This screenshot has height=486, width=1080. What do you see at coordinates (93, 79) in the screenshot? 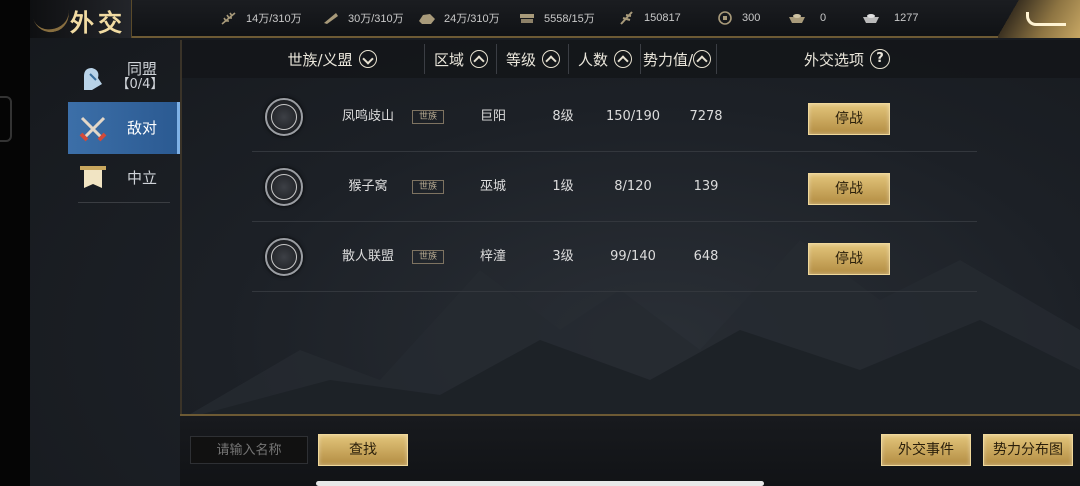
I see `alliance-icon` at bounding box center [93, 79].